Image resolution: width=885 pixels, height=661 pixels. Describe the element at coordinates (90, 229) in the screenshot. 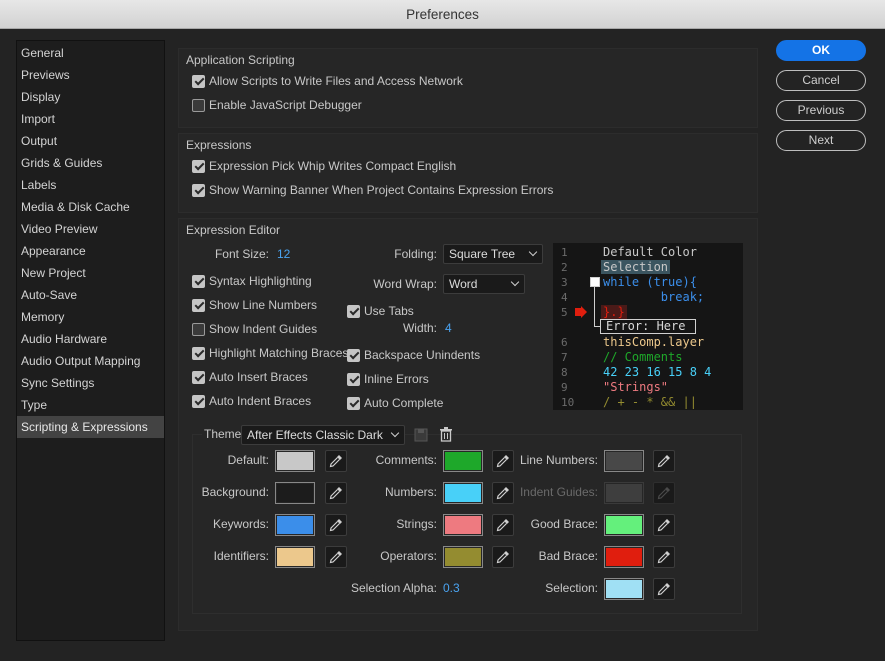

I see `sidebar-item-video-preview: Video Preview` at that location.